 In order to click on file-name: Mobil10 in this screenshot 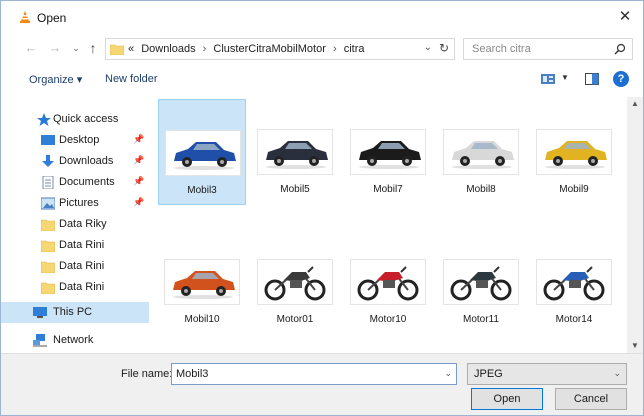, I will do `click(202, 319)`.